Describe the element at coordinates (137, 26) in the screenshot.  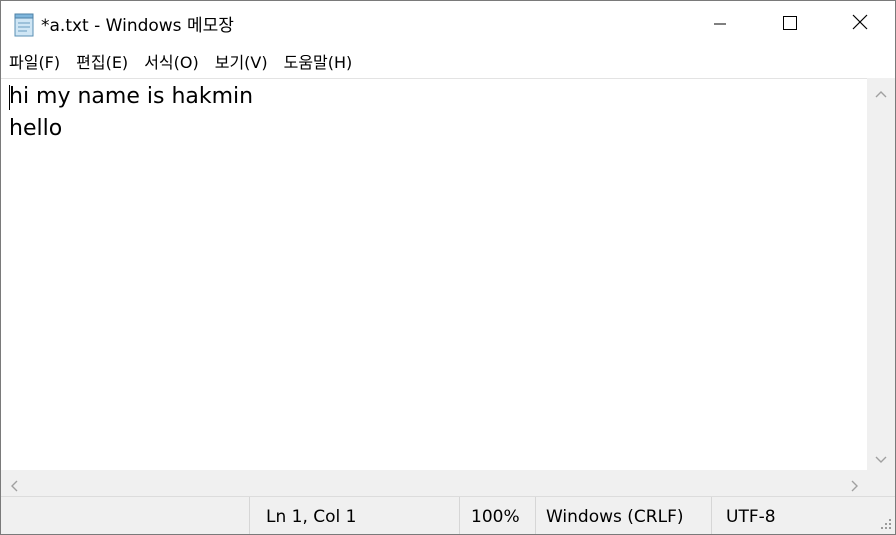
I see `window-title: *a.txt - Windows 메모장` at that location.